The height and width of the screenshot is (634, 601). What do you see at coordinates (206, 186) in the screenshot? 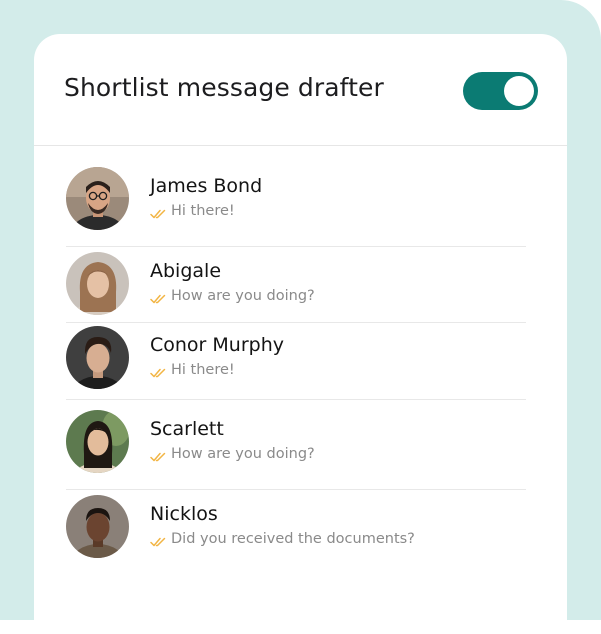
I see `contact-name: James Bond` at bounding box center [206, 186].